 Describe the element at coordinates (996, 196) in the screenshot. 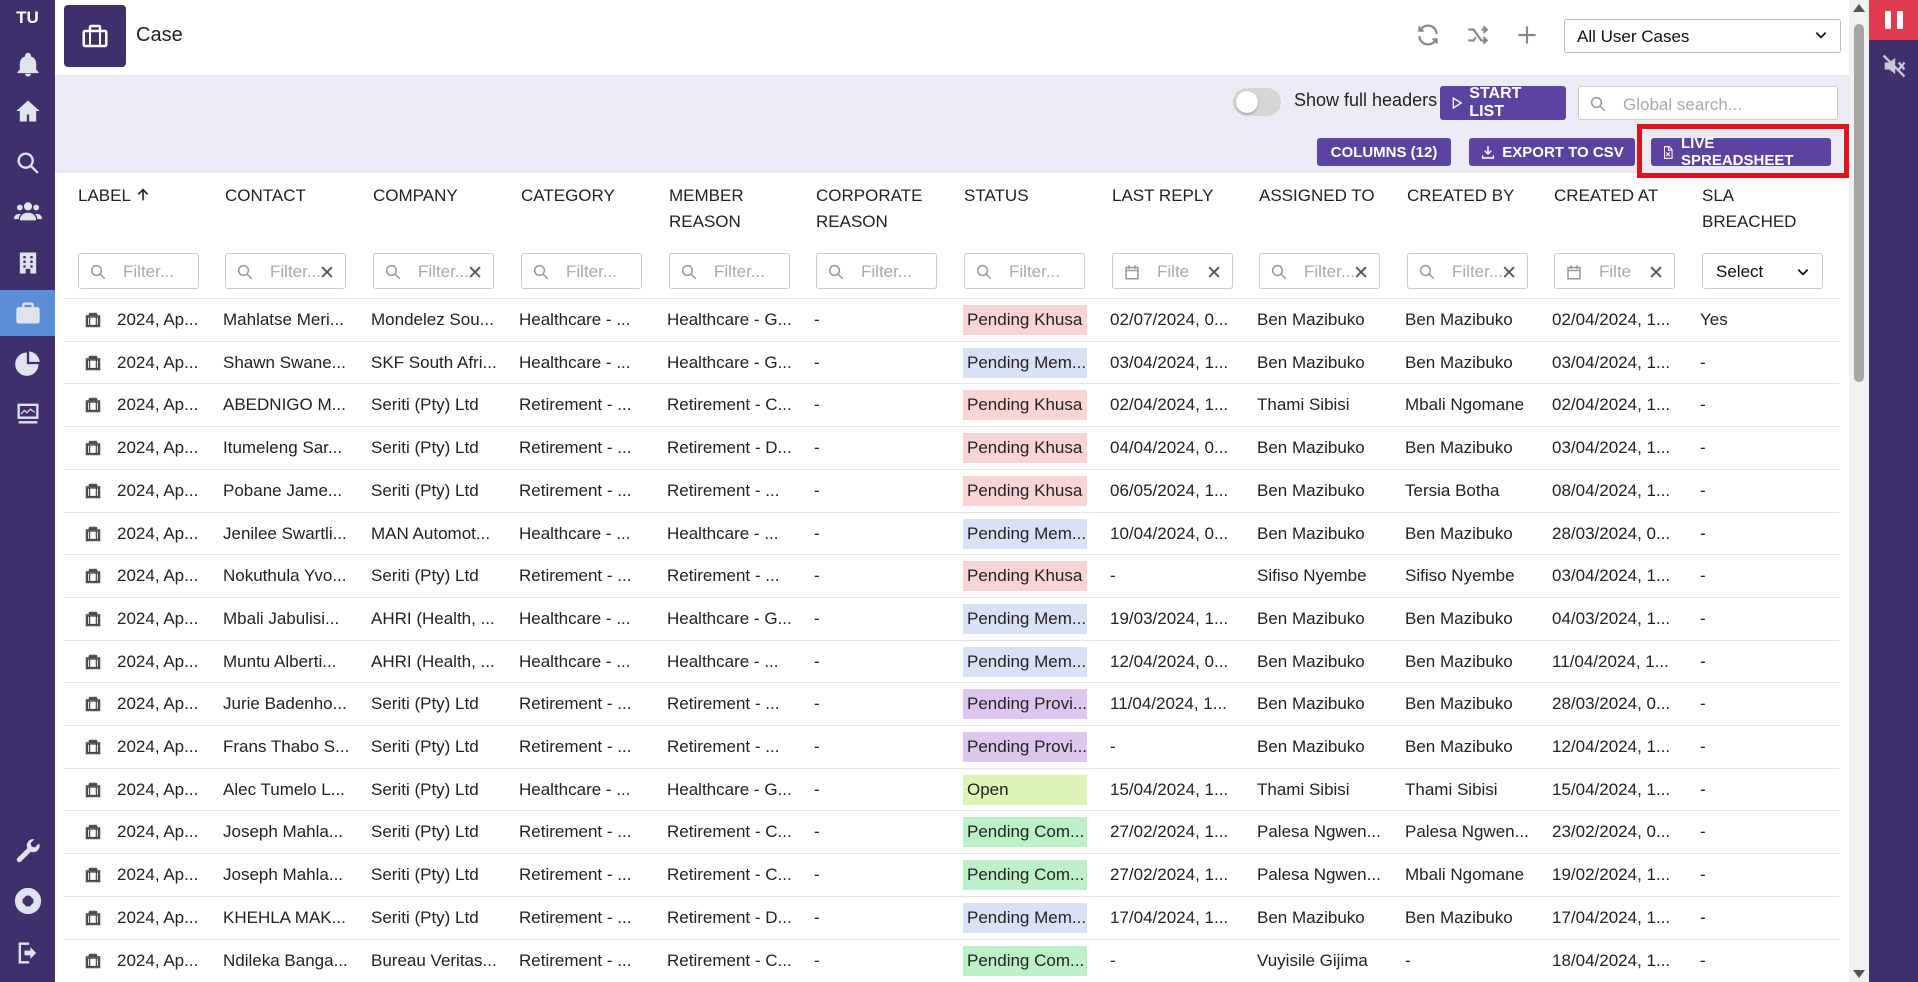

I see `col-header-status: STATUS` at that location.